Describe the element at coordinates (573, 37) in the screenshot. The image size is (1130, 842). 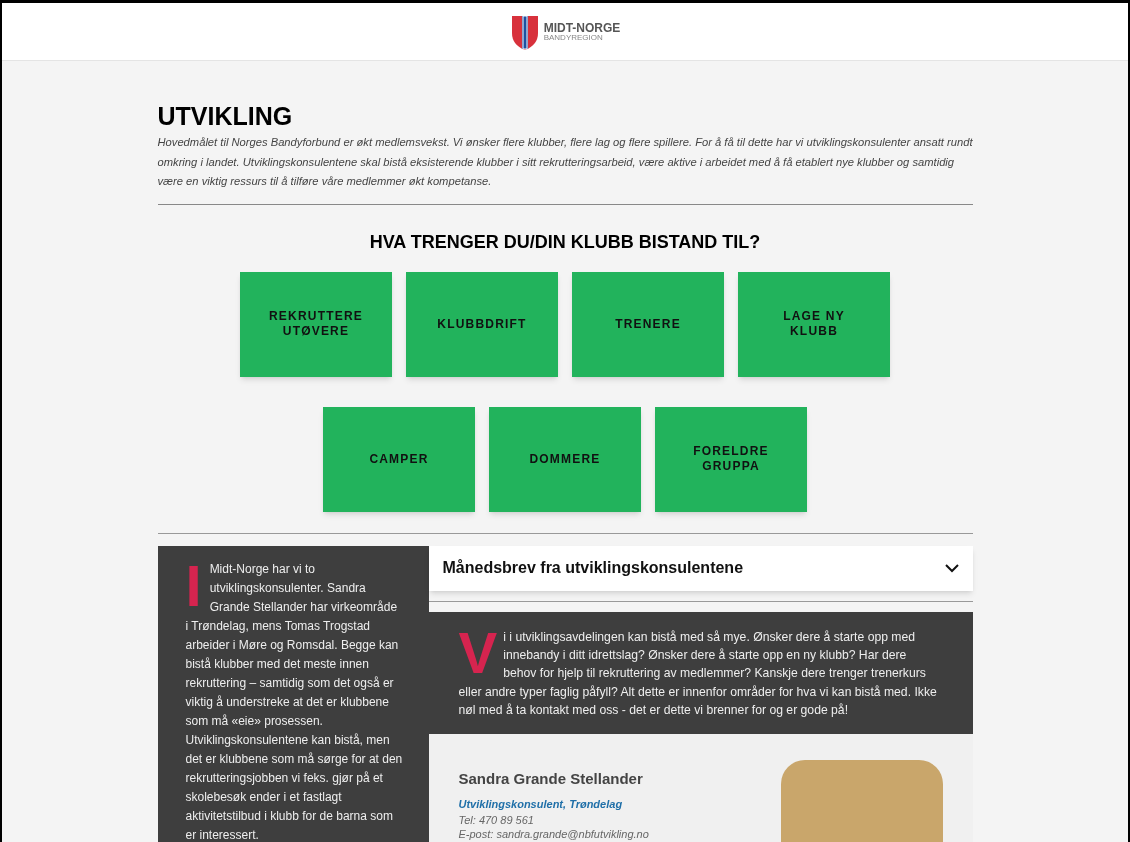
I see `logo-subtitle: BANDYREGION` at that location.